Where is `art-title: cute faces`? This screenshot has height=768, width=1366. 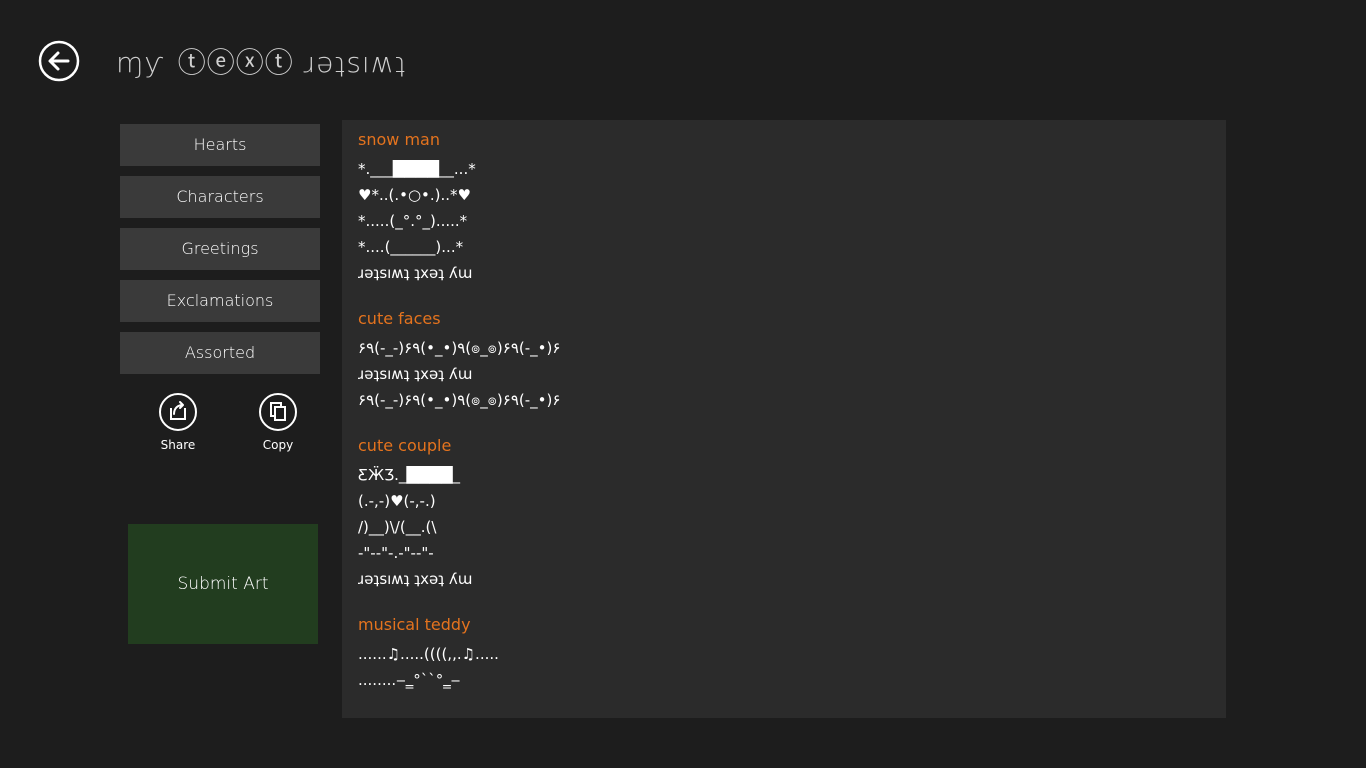
art-title: cute faces is located at coordinates (399, 318).